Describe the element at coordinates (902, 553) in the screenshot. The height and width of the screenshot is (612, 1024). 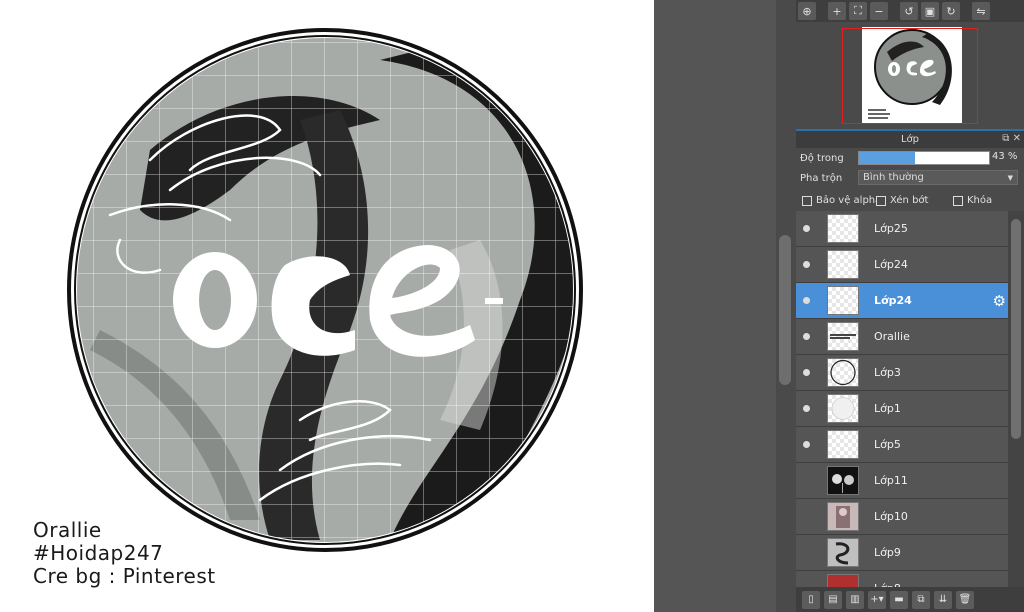
I see `layer-row: Lớp9` at that location.